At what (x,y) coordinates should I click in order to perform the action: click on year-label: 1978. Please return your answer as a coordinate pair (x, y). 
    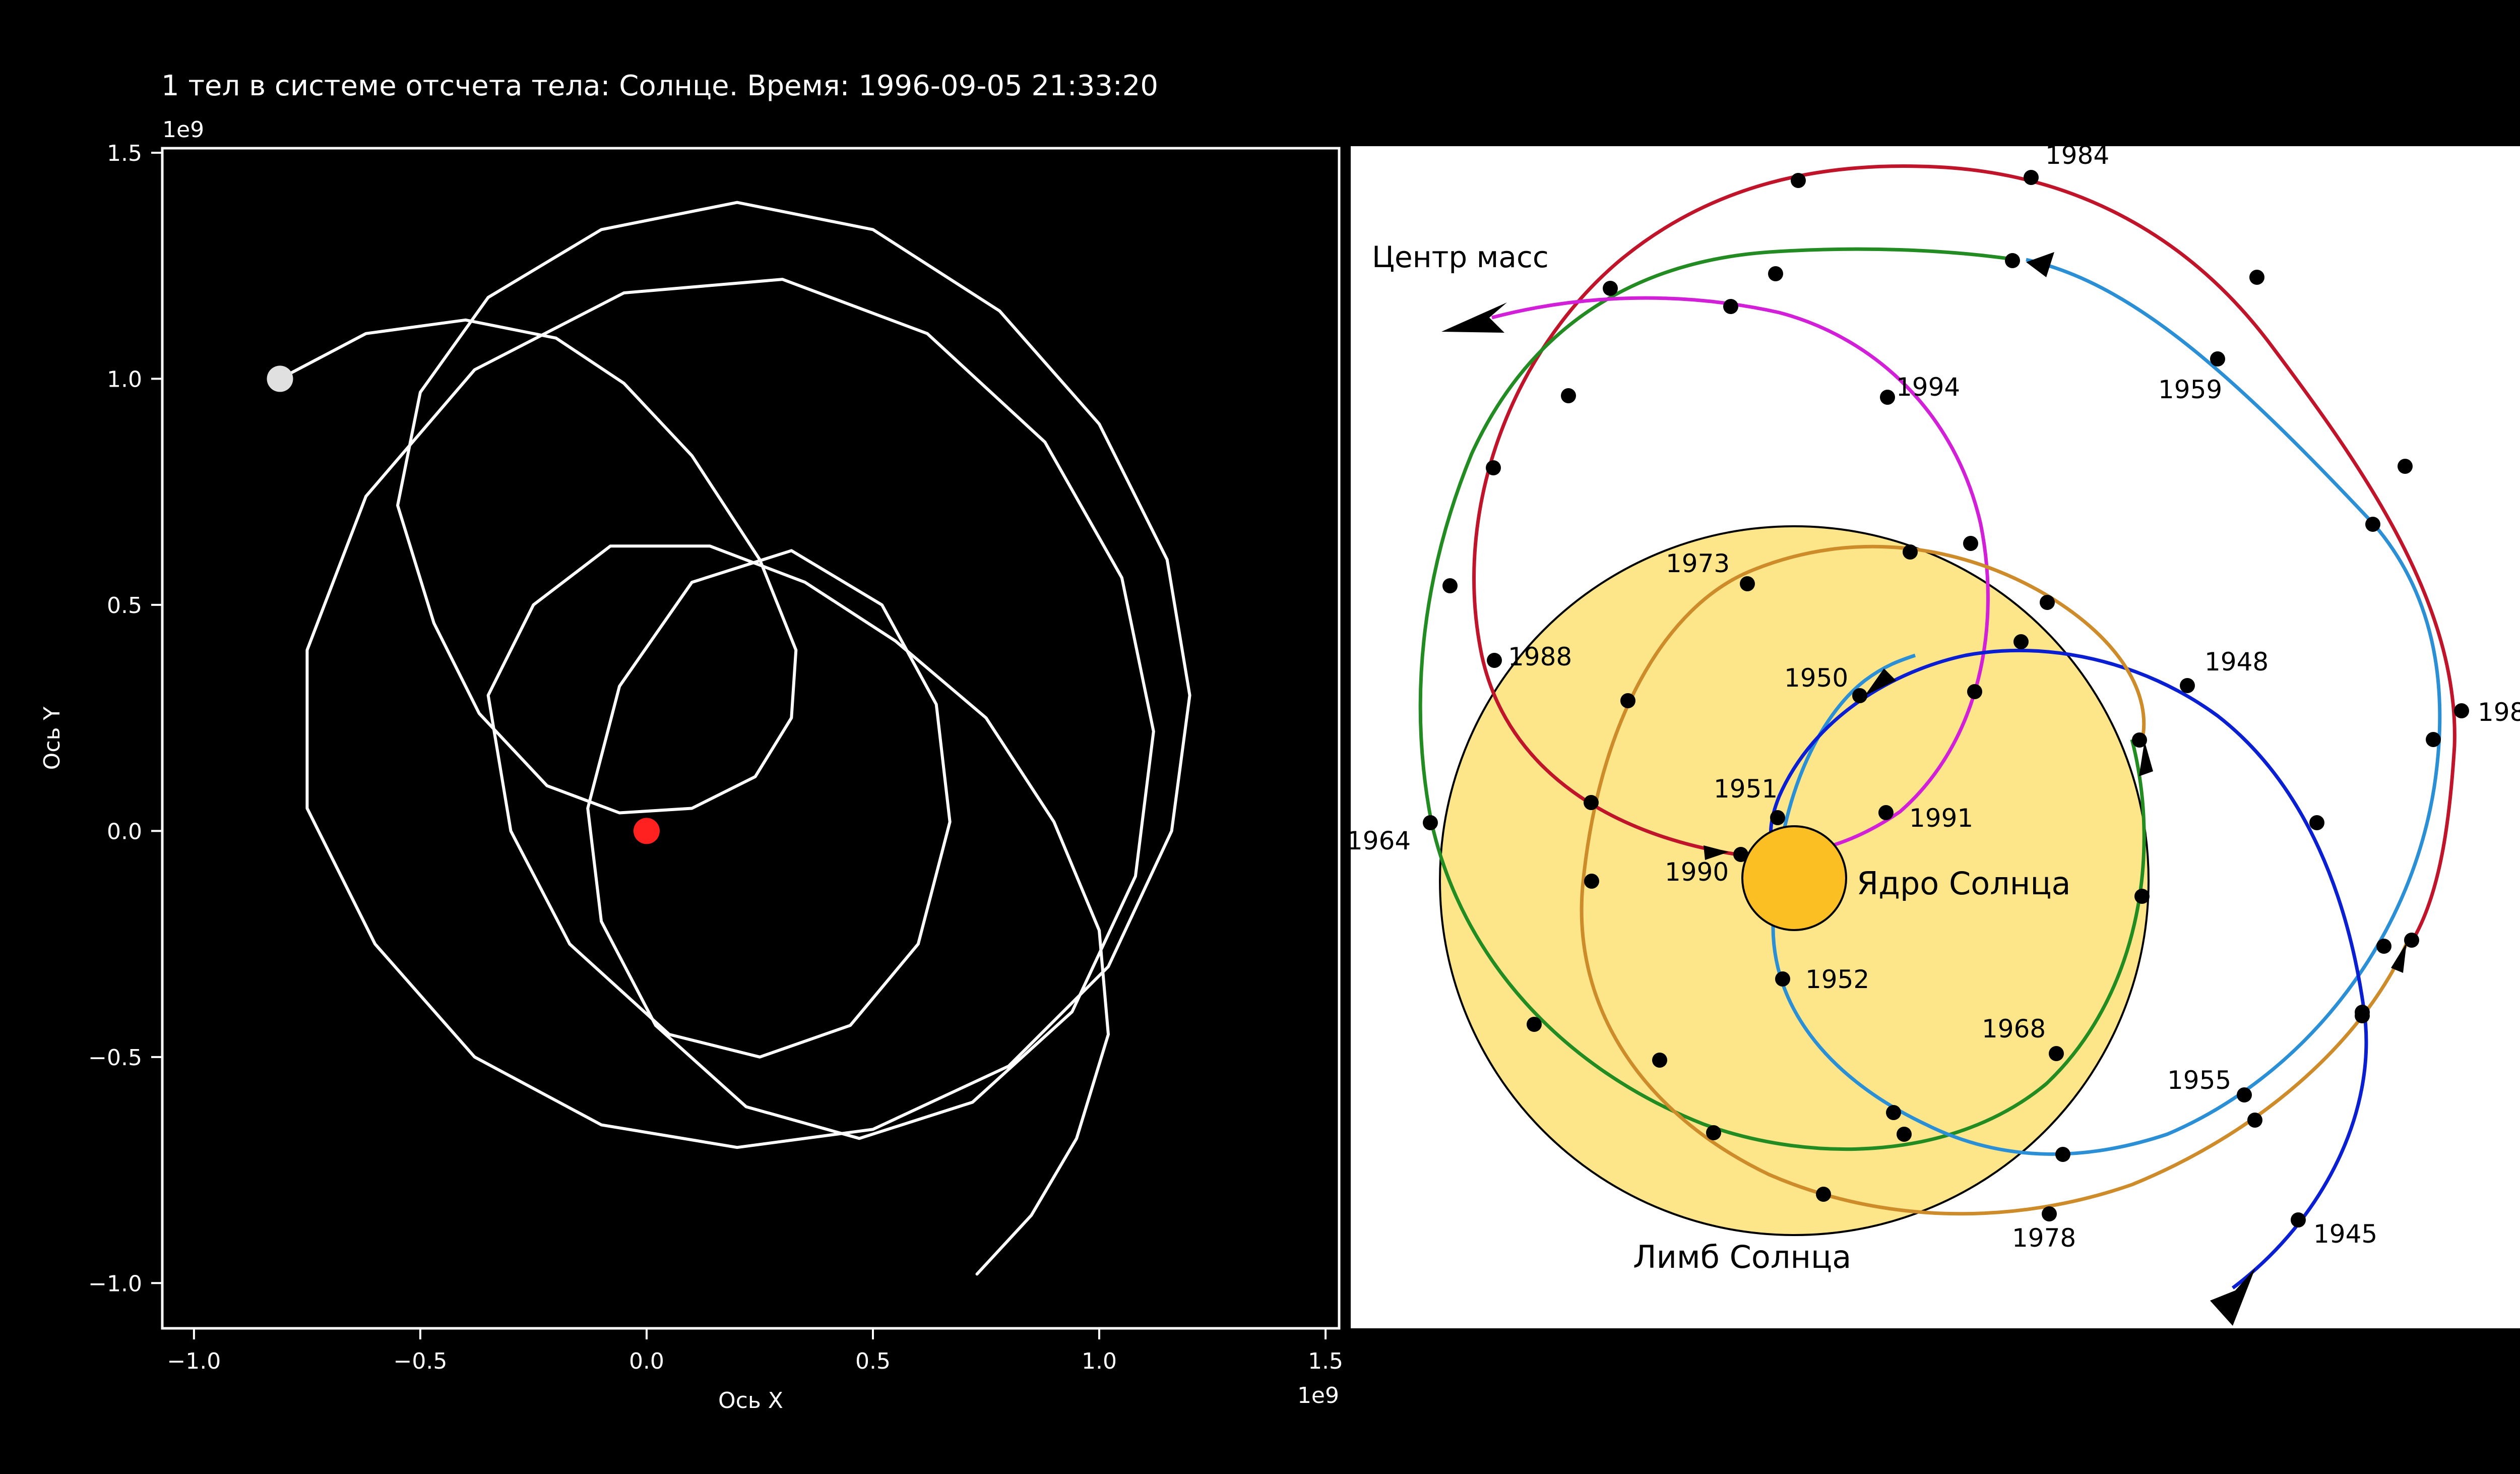
    Looking at the image, I should click on (2044, 1238).